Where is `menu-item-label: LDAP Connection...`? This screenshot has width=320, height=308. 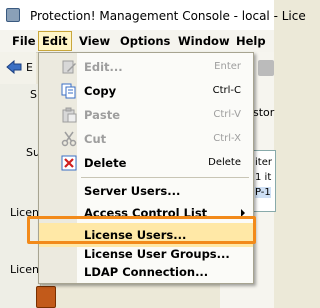
menu-item-label: LDAP Connection... is located at coordinates (146, 272).